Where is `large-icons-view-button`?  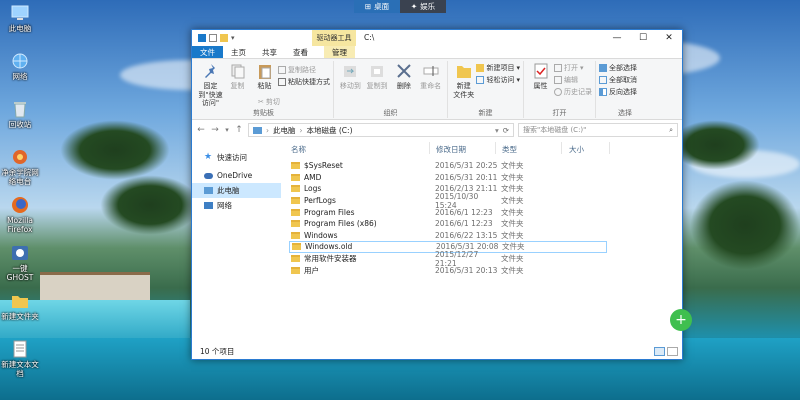
large-icons-view-button is located at coordinates (672, 351).